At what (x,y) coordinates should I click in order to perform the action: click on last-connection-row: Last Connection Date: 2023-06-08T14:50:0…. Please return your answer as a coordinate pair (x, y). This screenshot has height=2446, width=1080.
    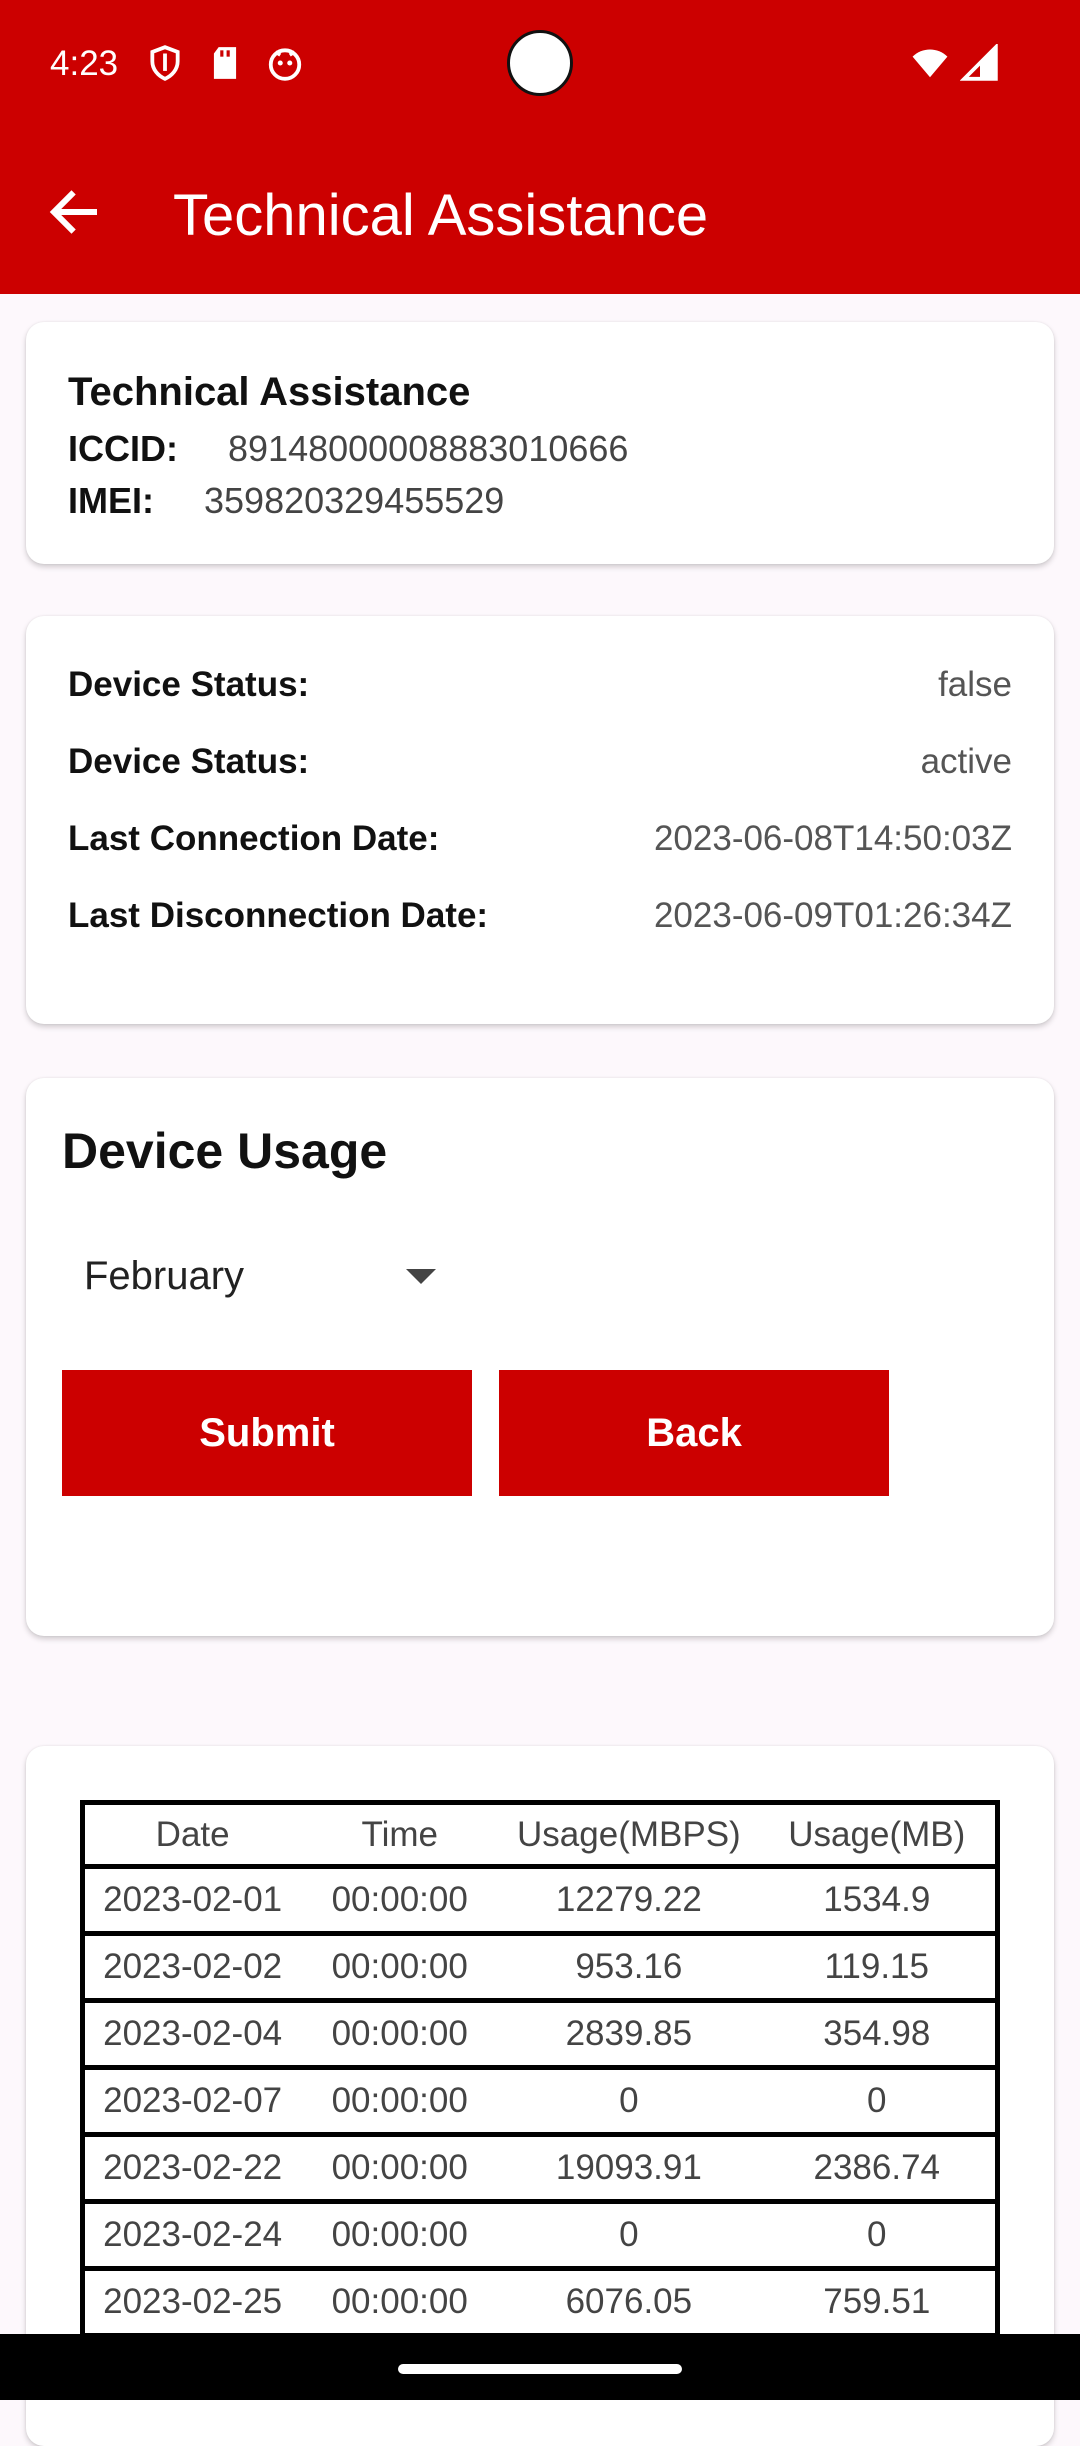
    Looking at the image, I should click on (540, 839).